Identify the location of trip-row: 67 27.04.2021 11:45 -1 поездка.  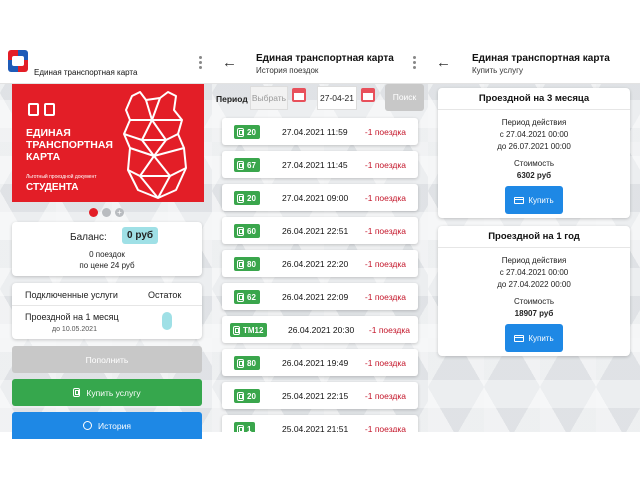
(320, 164).